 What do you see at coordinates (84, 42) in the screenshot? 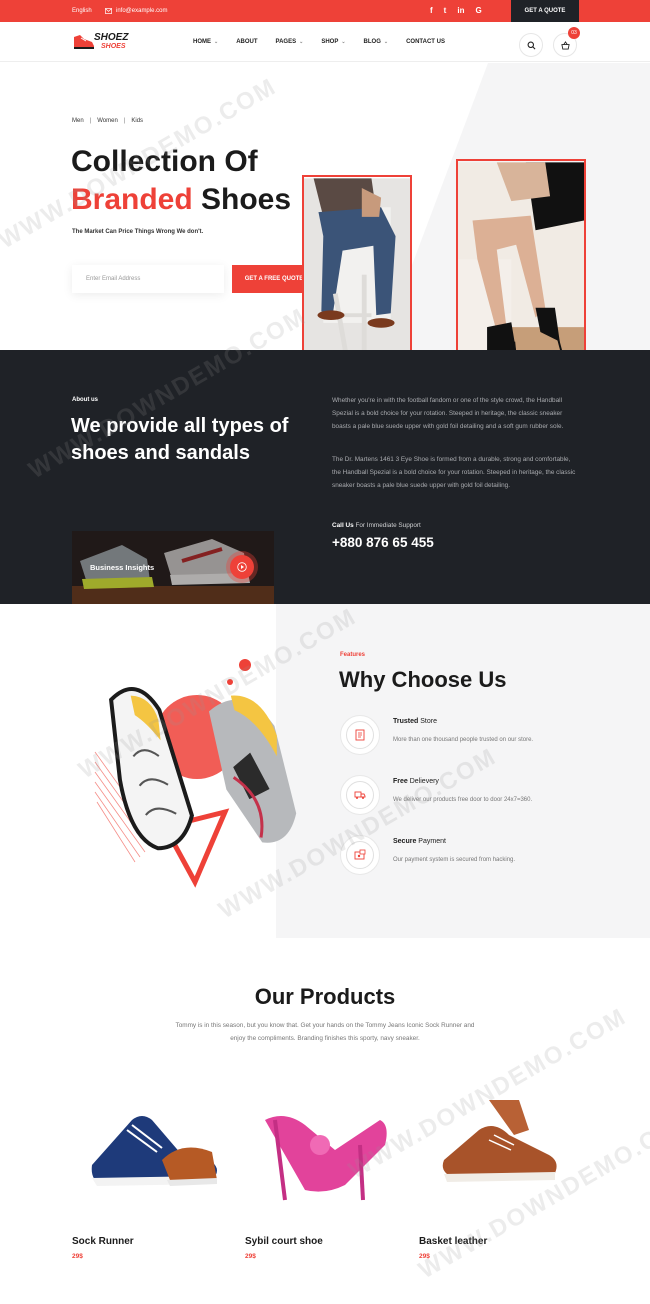
I see `shoe-logo-icon` at bounding box center [84, 42].